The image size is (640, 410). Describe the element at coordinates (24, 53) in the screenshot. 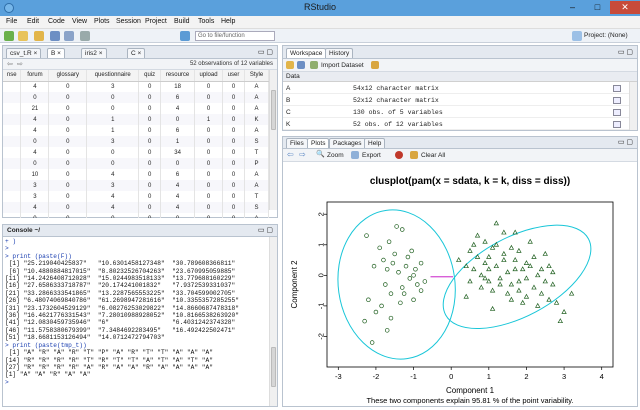

I see `tab-csv-t-r: csv_t.R ×` at that location.